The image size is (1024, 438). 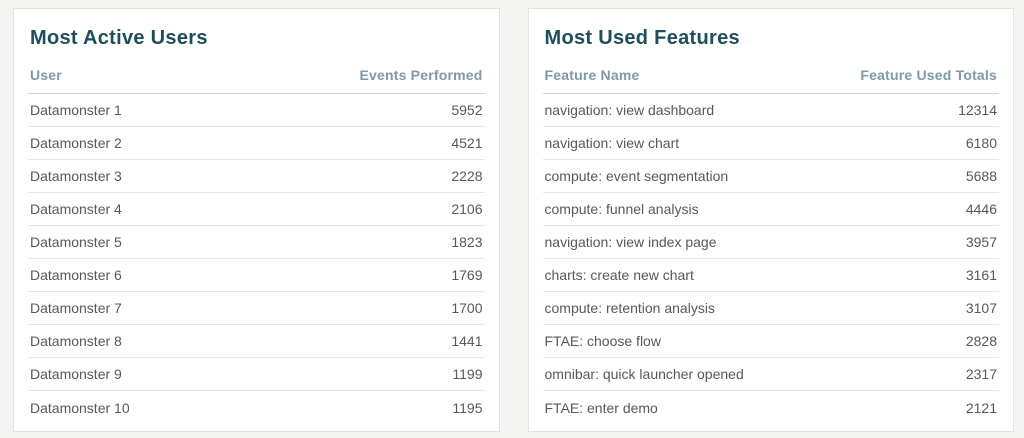 I want to click on user-name-cell: Datamonster 8, so click(x=76, y=341).